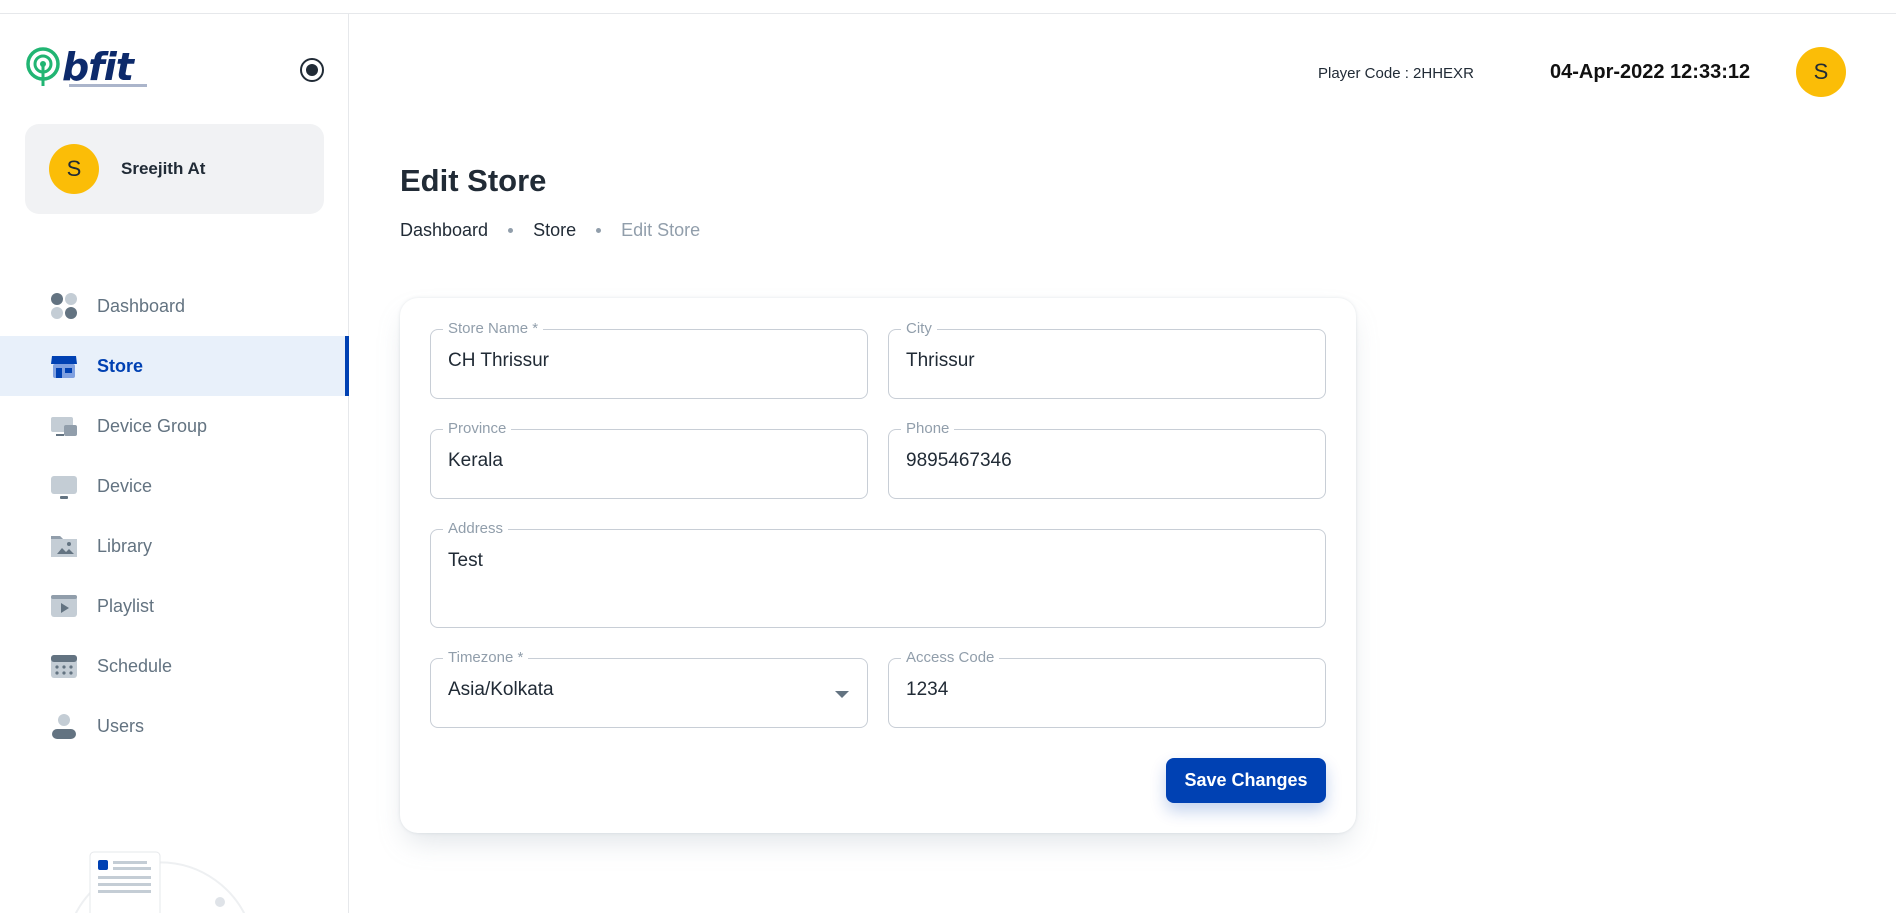 The image size is (1896, 913). I want to click on device-icon, so click(64, 486).